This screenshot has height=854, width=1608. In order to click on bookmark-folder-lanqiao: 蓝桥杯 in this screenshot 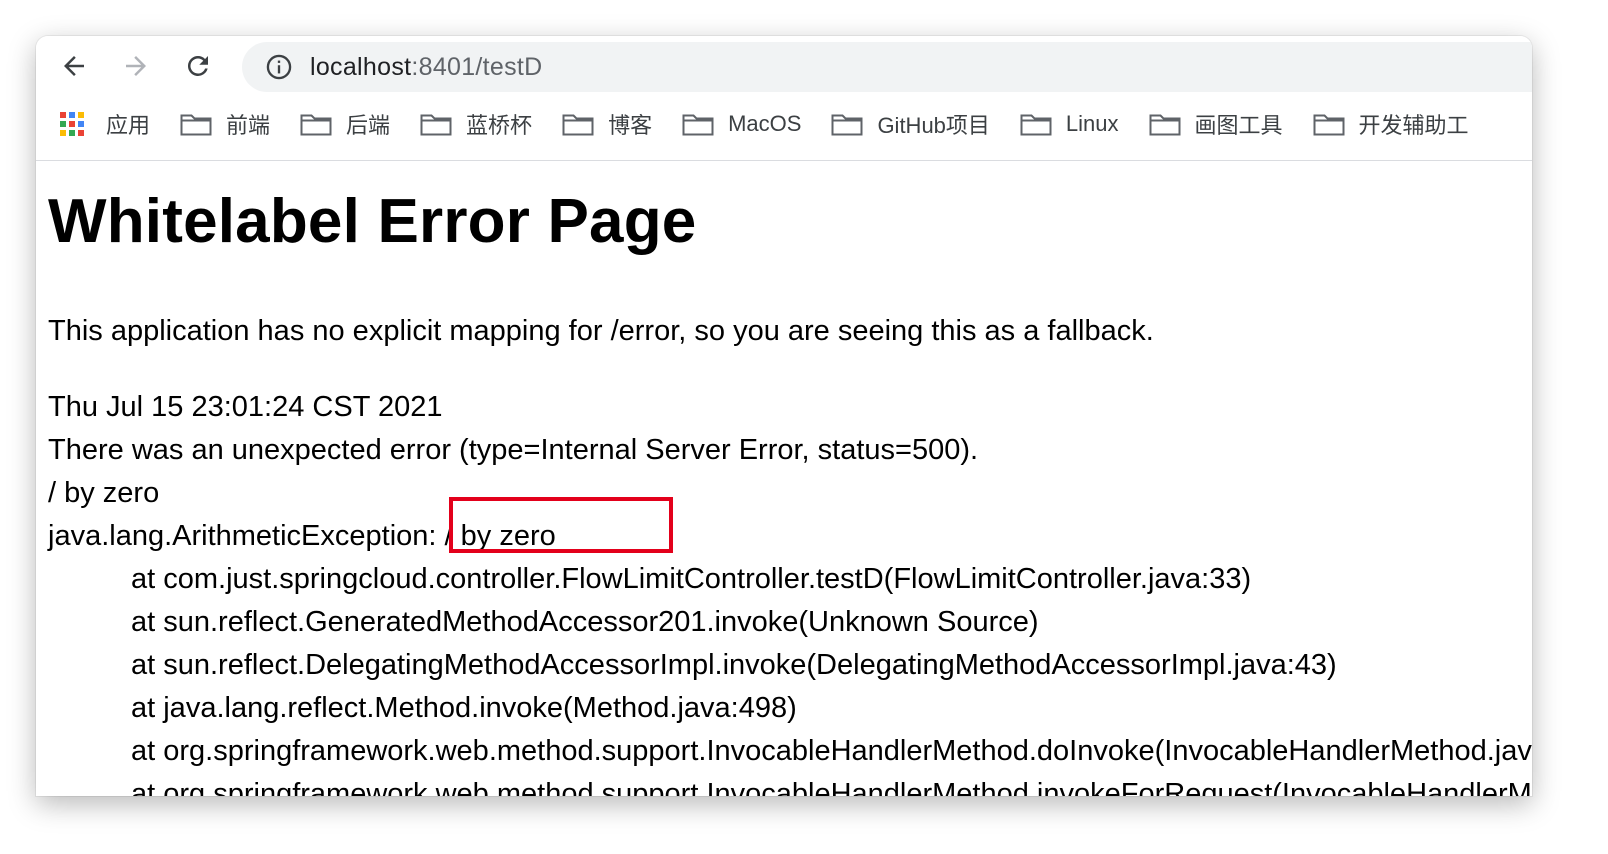, I will do `click(476, 124)`.